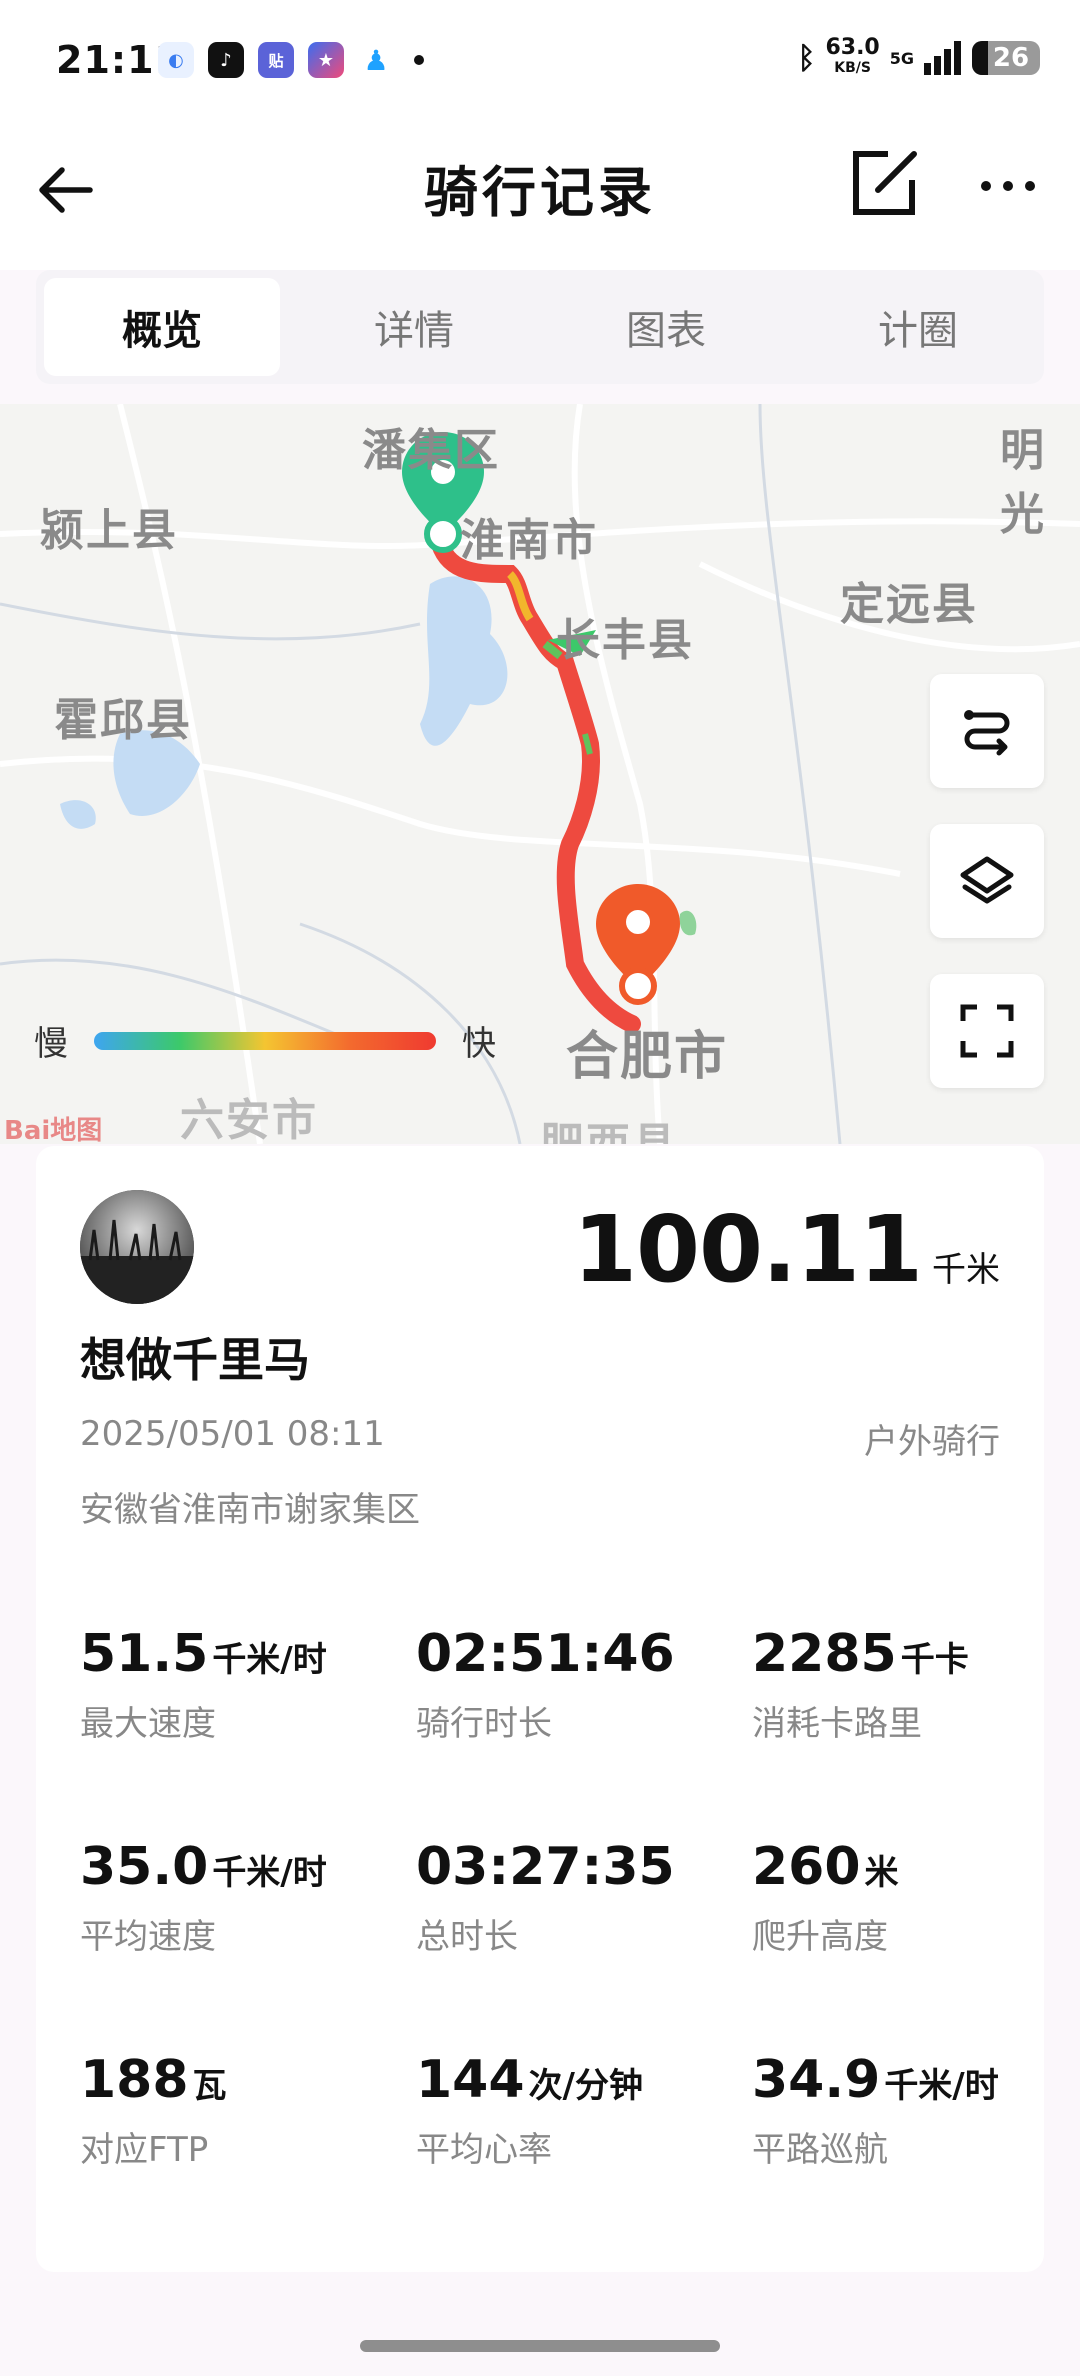 The width and height of the screenshot is (1080, 2376). I want to click on speed-legend: 慢 快, so click(265, 1040).